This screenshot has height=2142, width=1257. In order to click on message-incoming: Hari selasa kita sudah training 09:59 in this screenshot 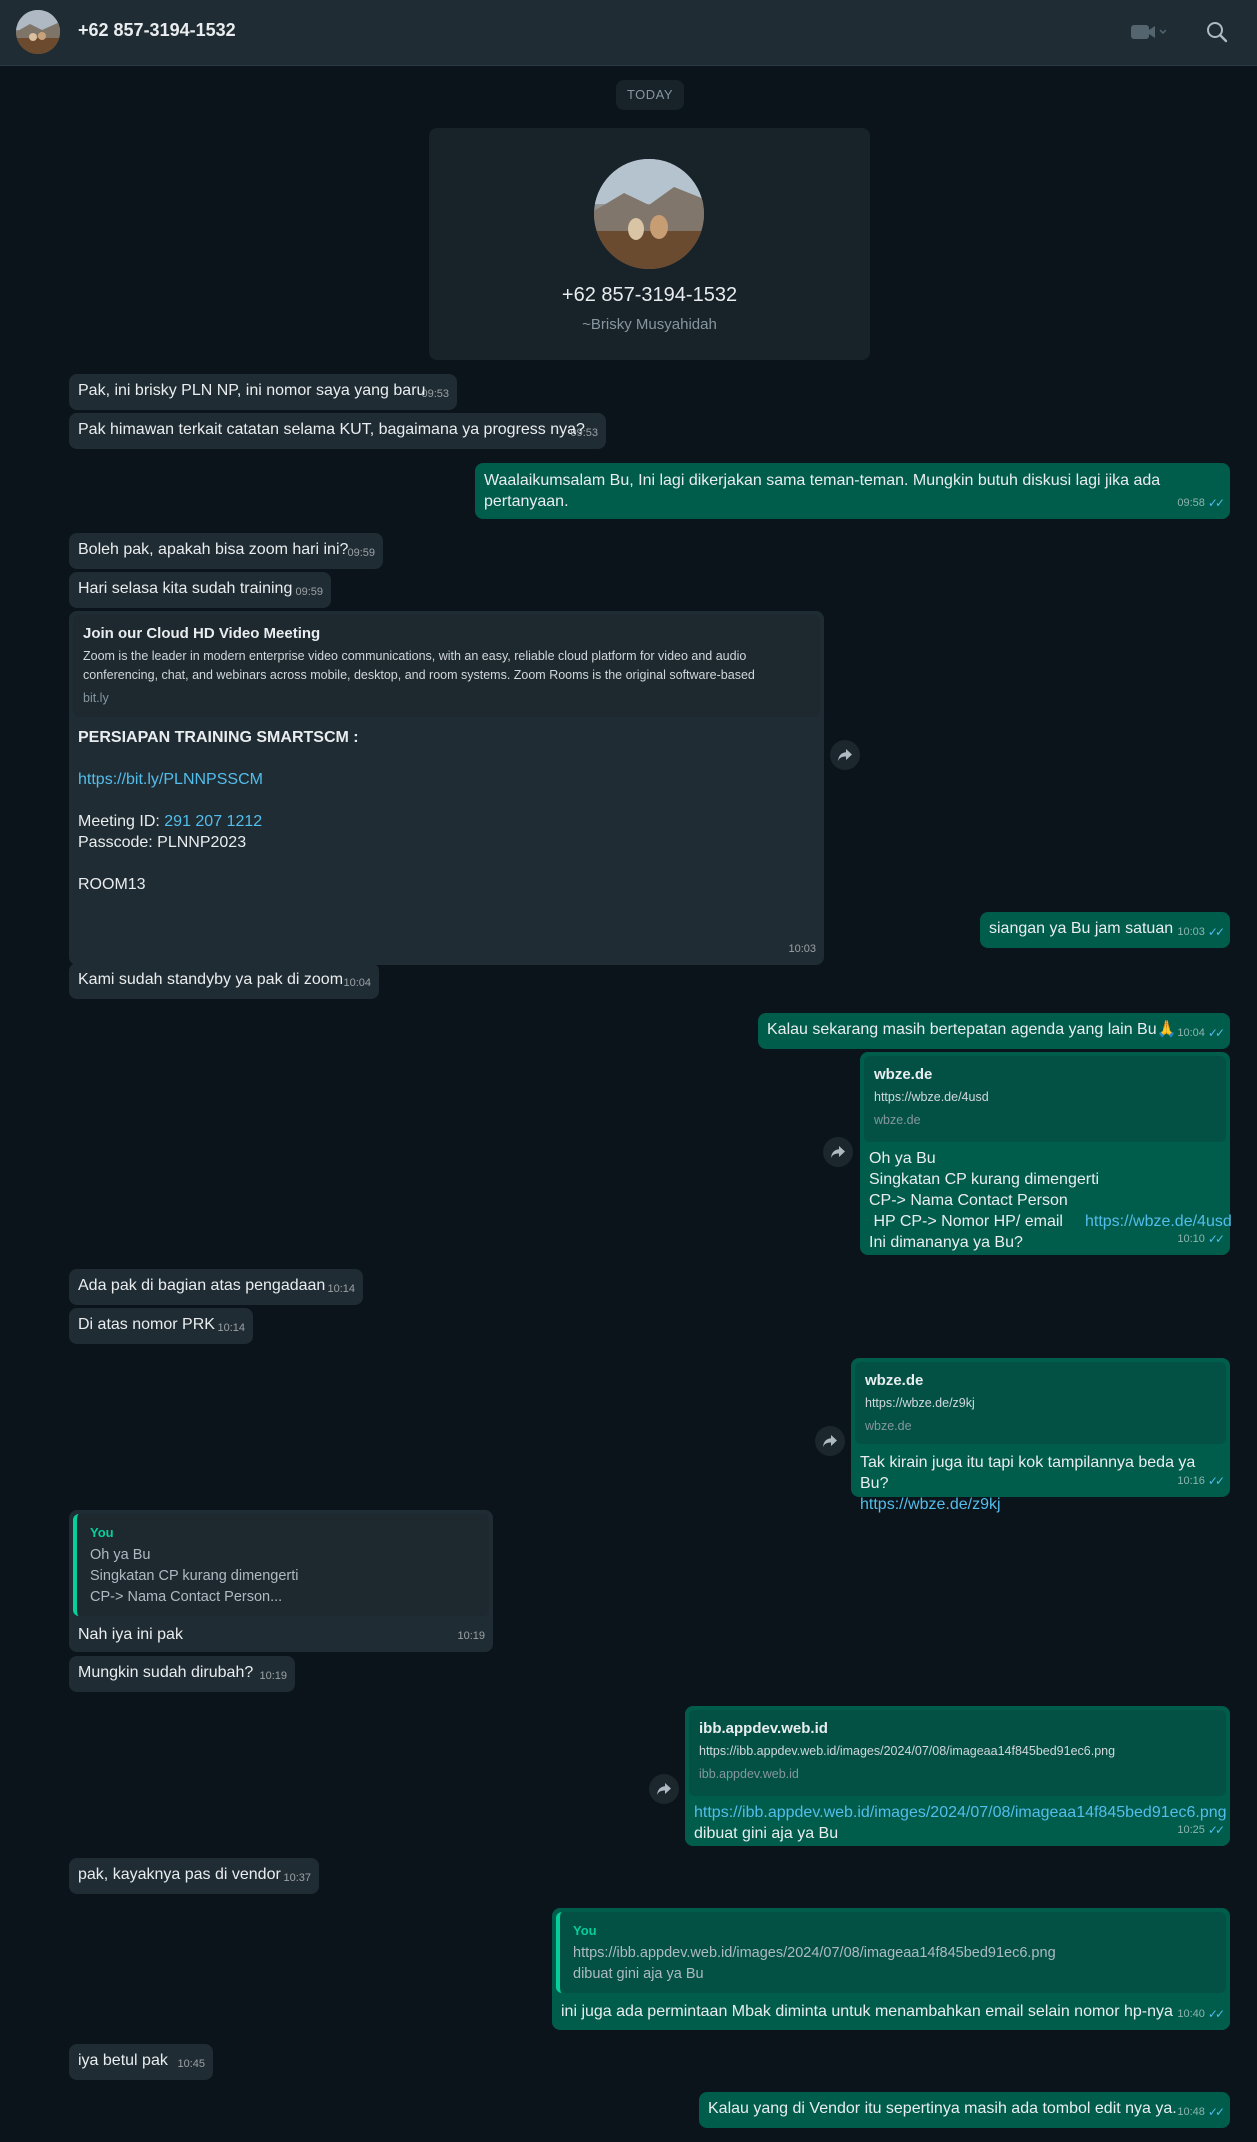, I will do `click(200, 590)`.